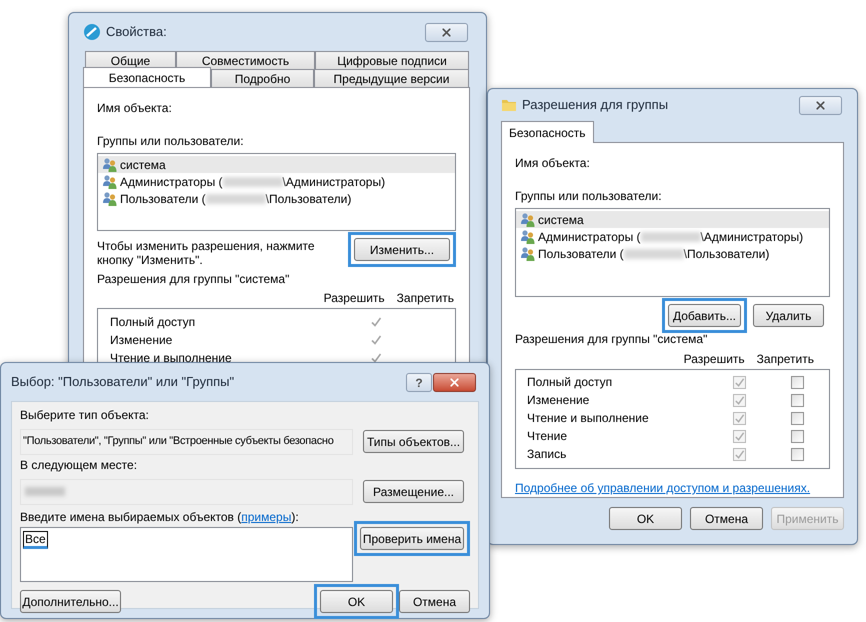 The width and height of the screenshot is (866, 622). Describe the element at coordinates (160, 517) in the screenshot. I see `names-label: Введите имена выбираемых объектов (примеры):` at that location.